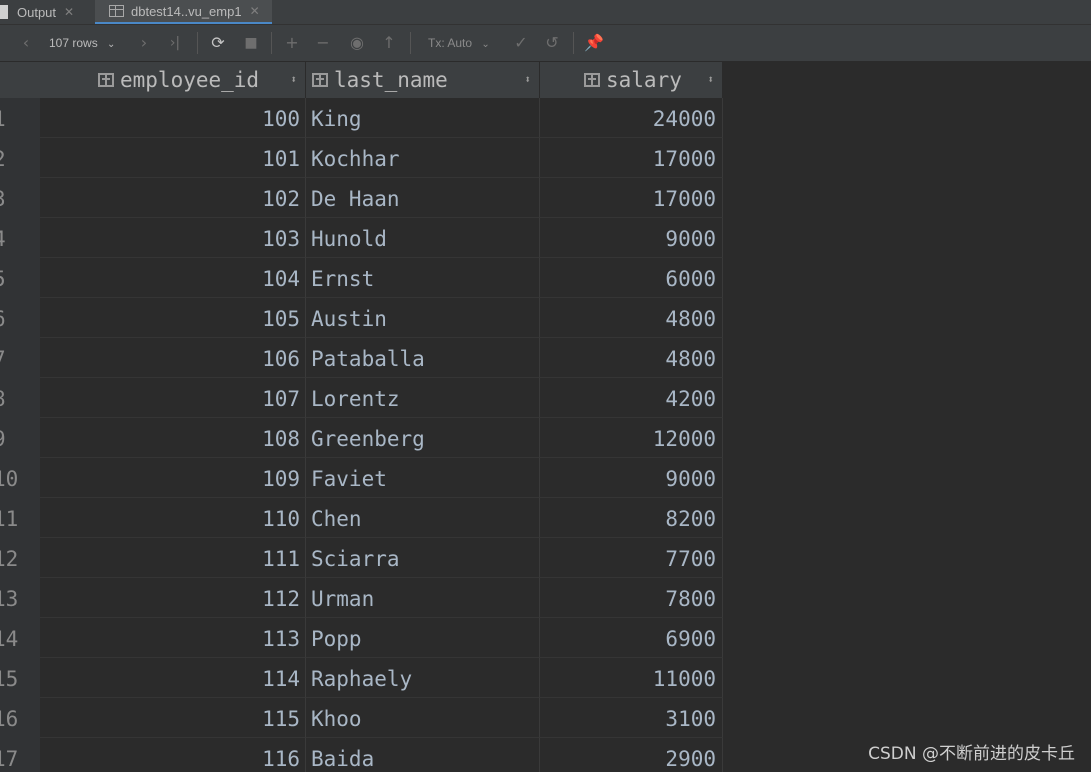 The image size is (1091, 772). What do you see at coordinates (423, 755) in the screenshot?
I see `cell-last-name: Baida` at bounding box center [423, 755].